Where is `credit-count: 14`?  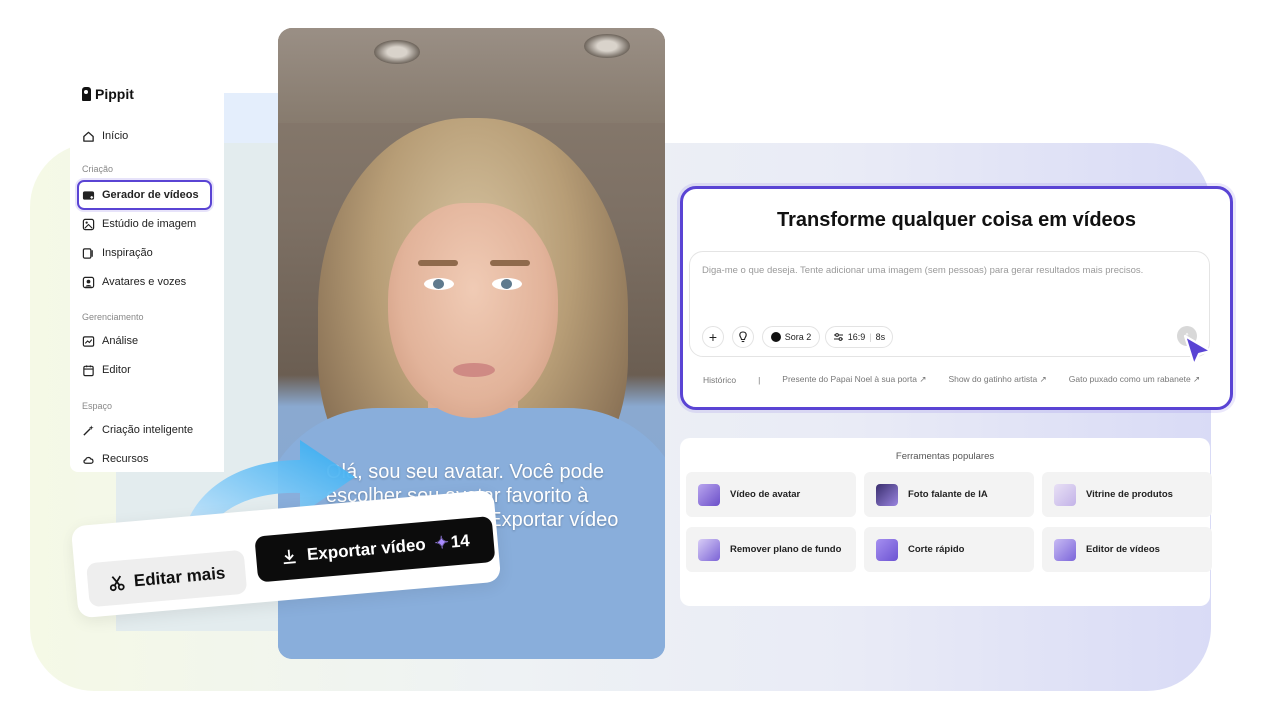
credit-count: 14 is located at coordinates (460, 541).